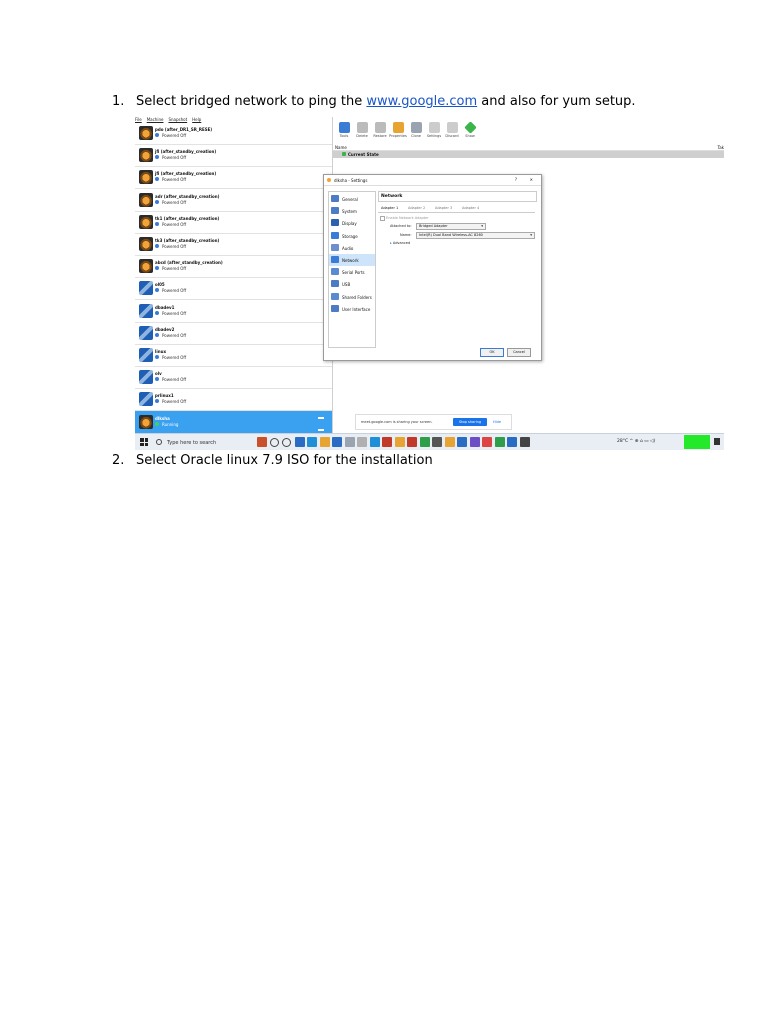 This screenshot has width=768, height=1024. I want to click on settings-nav-item: Storage, so click(352, 236).